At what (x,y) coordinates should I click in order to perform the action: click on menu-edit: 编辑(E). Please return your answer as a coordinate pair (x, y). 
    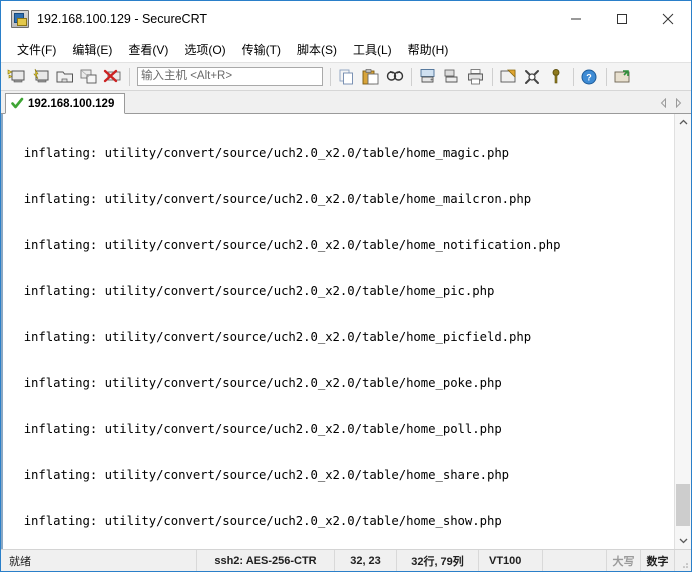
    Looking at the image, I should click on (92, 50).